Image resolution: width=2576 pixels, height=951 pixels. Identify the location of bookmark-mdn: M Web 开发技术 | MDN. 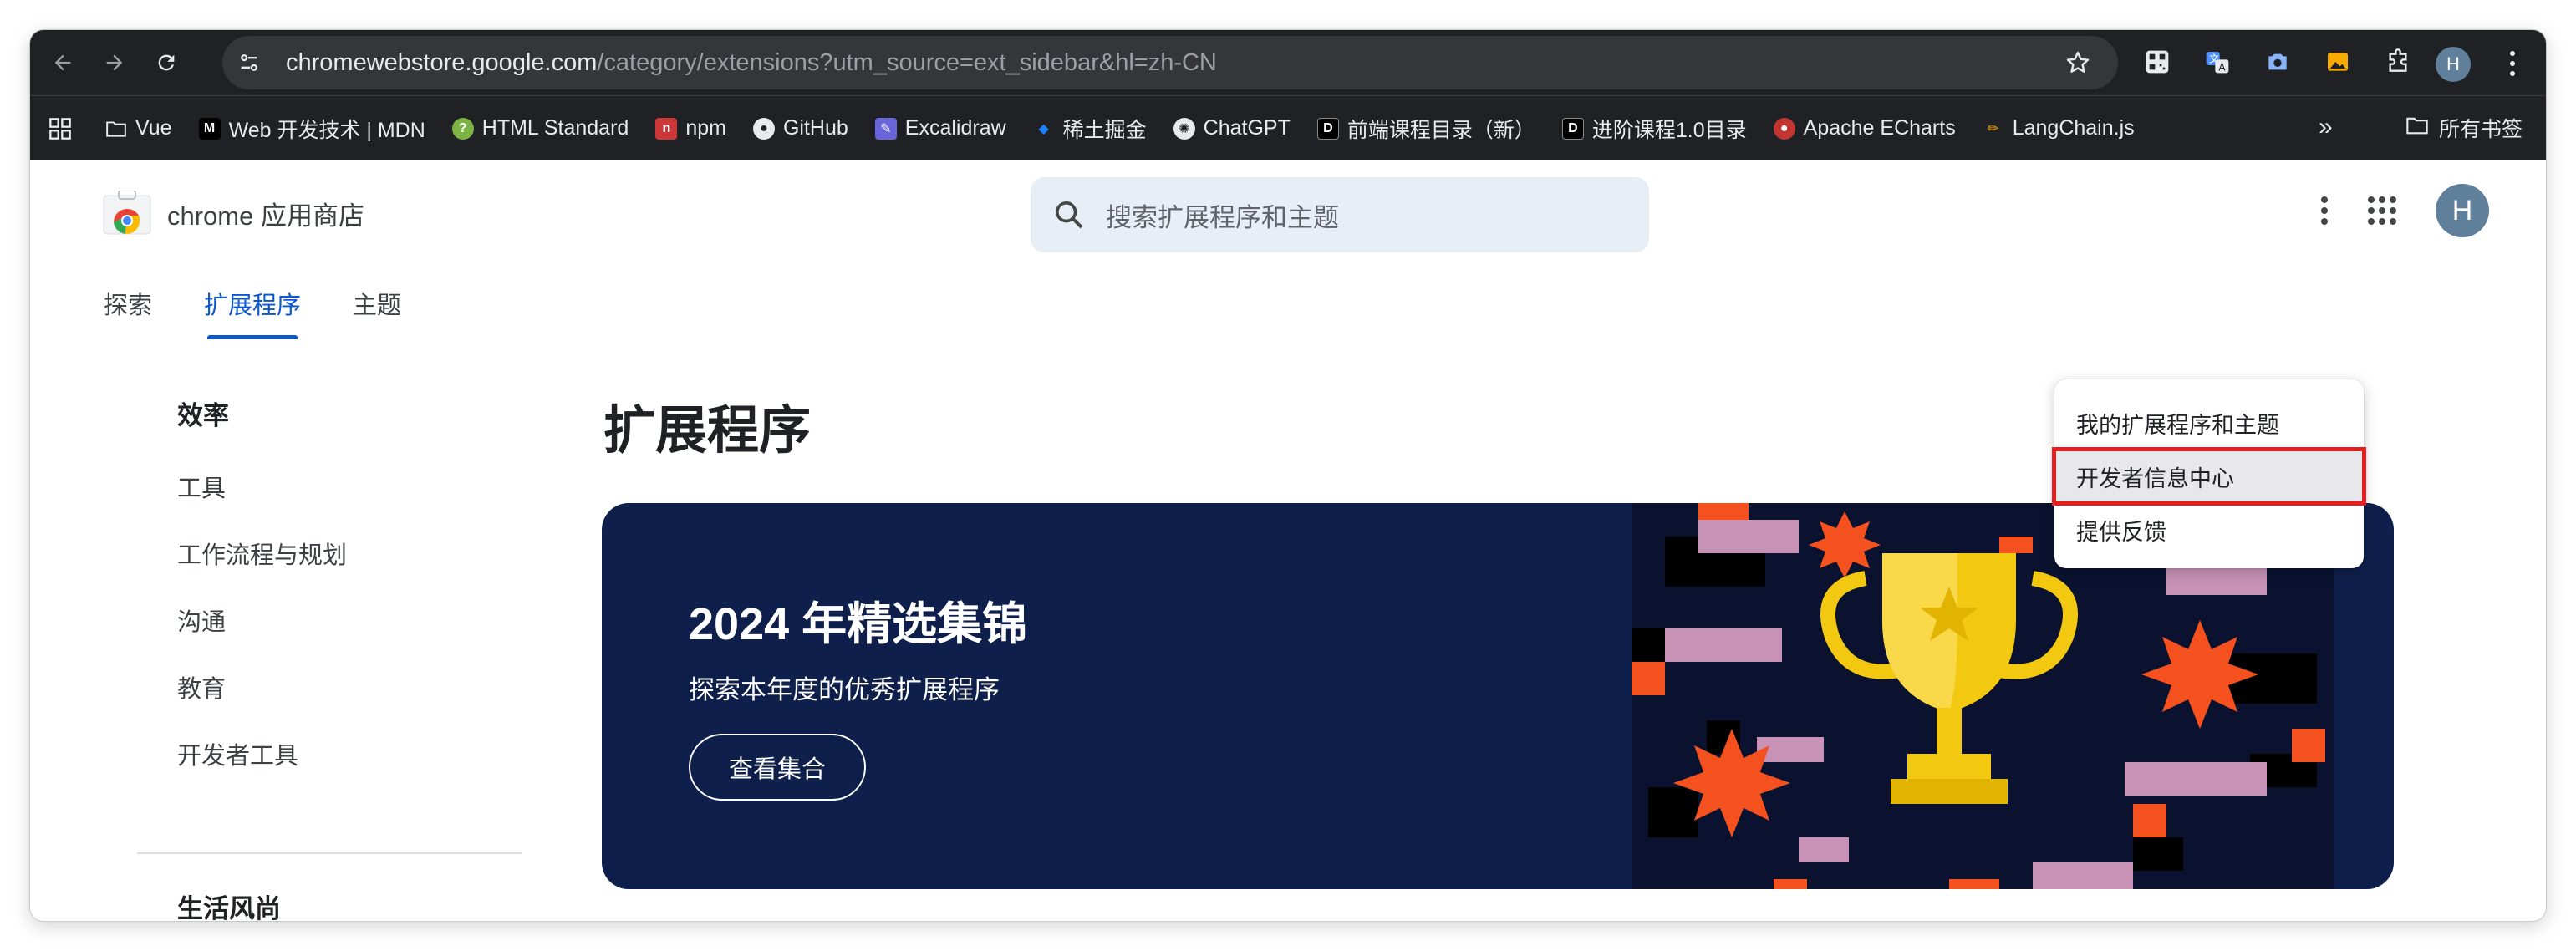
(311, 129).